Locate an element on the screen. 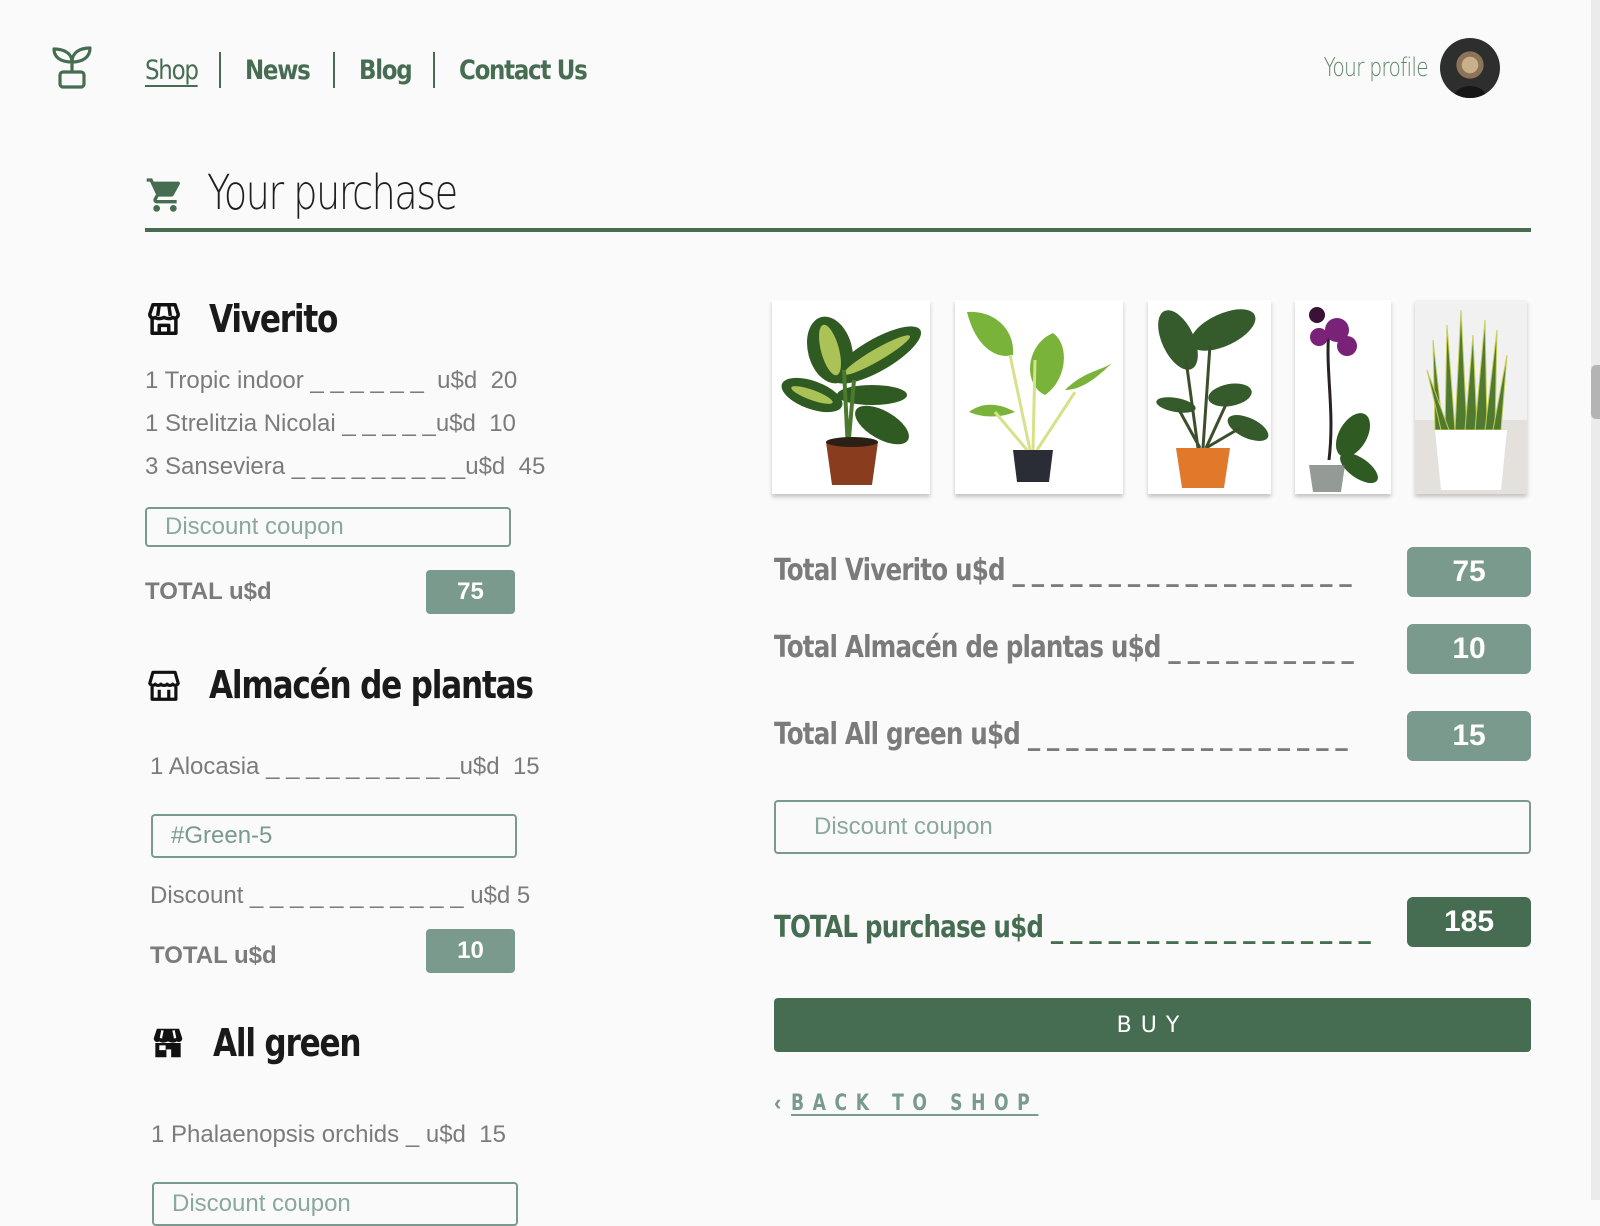 Image resolution: width=1600 pixels, height=1226 pixels. store-name: All green is located at coordinates (287, 1043).